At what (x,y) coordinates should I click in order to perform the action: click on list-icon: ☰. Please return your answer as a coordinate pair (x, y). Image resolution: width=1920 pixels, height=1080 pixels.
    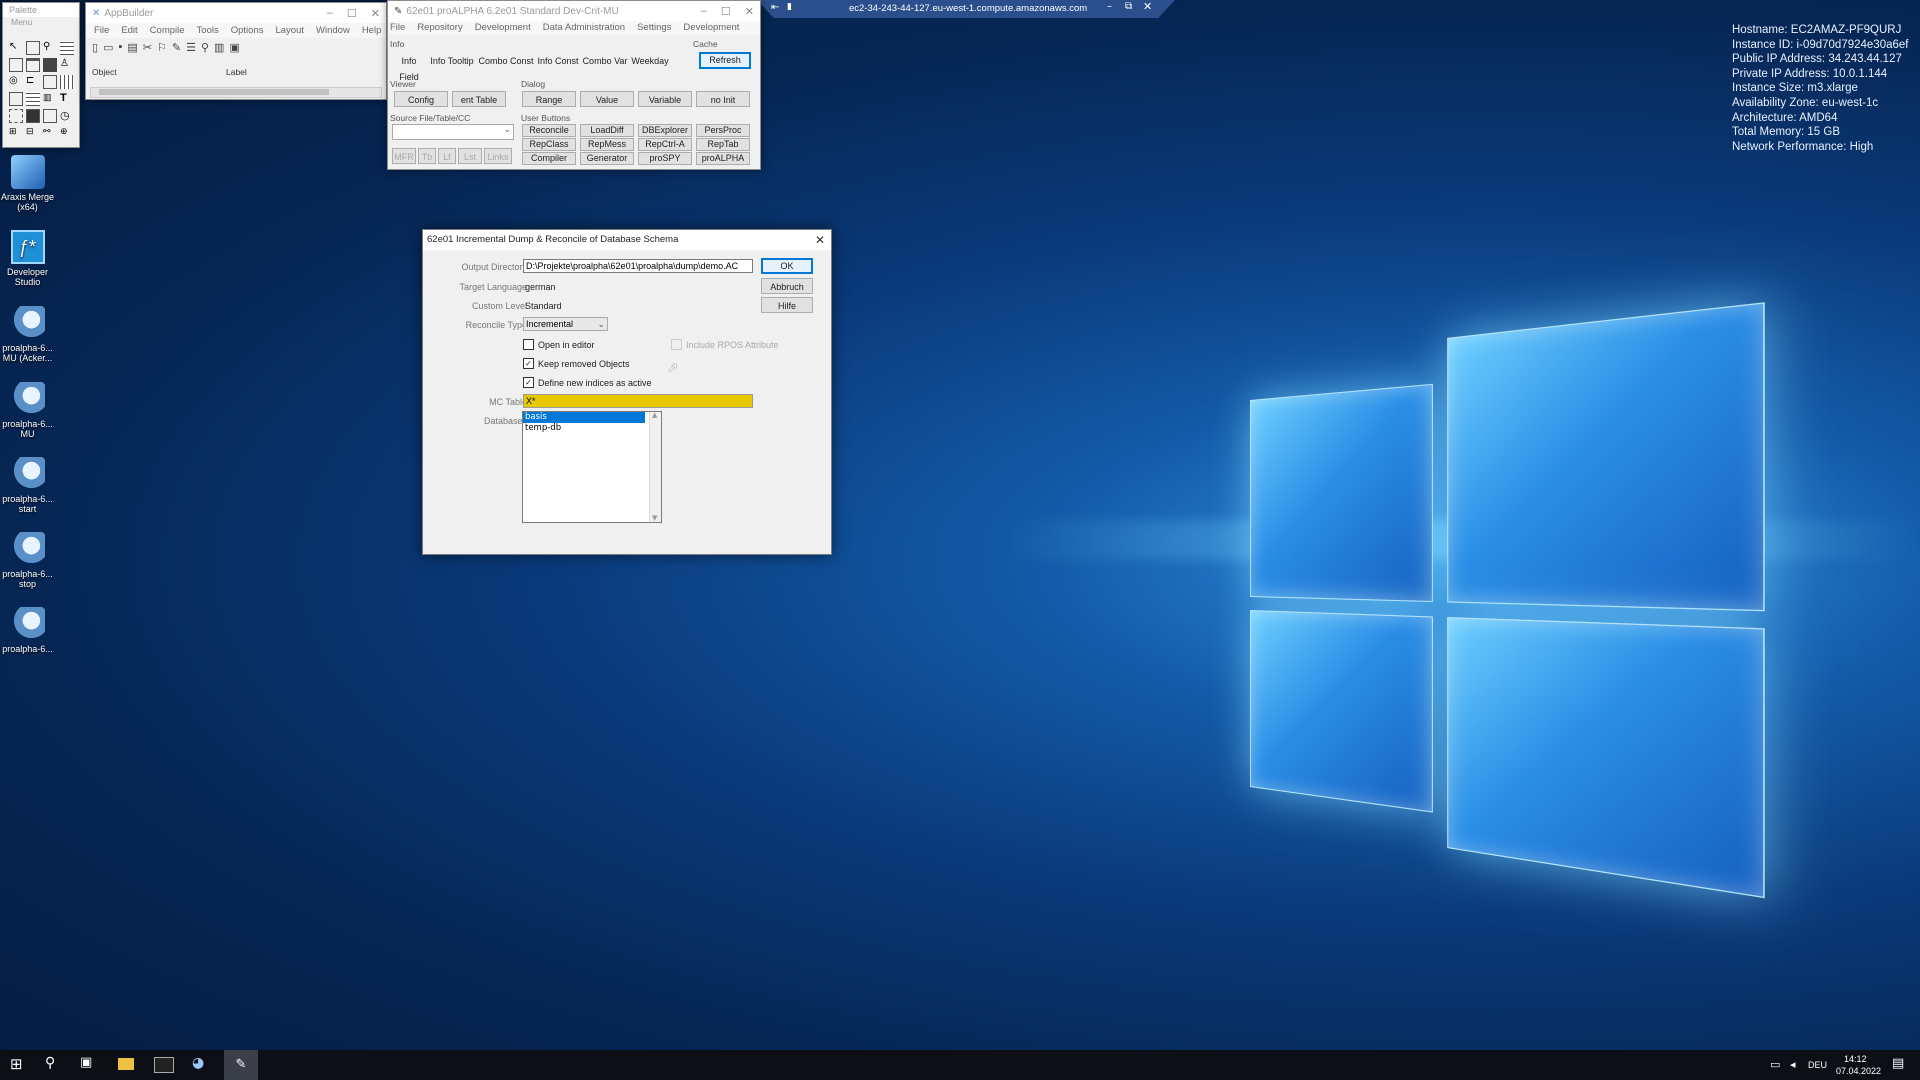
    Looking at the image, I should click on (191, 47).